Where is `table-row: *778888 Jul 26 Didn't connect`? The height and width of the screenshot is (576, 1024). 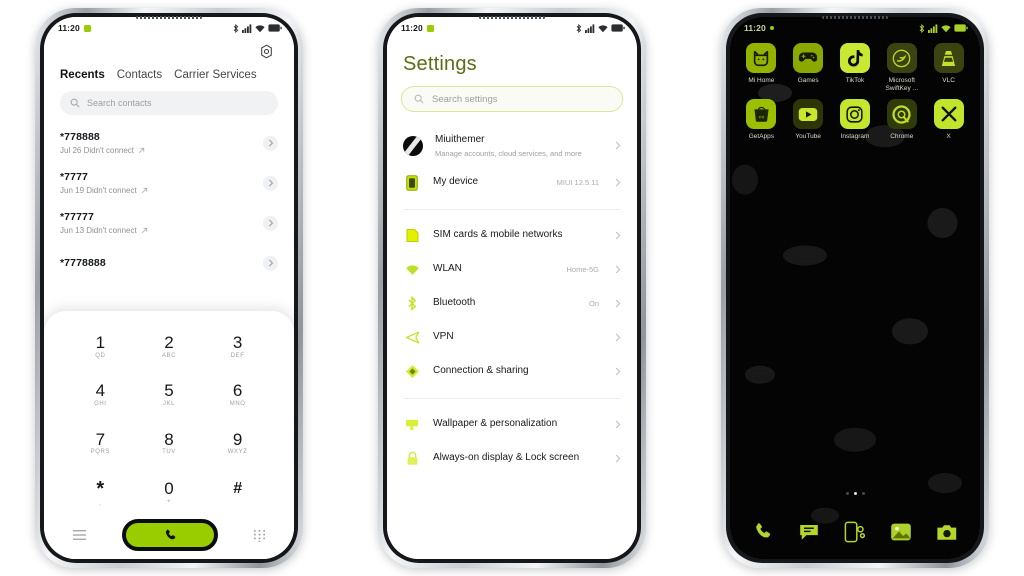
table-row: *778888 Jul 26 Didn't connect is located at coordinates (169, 143).